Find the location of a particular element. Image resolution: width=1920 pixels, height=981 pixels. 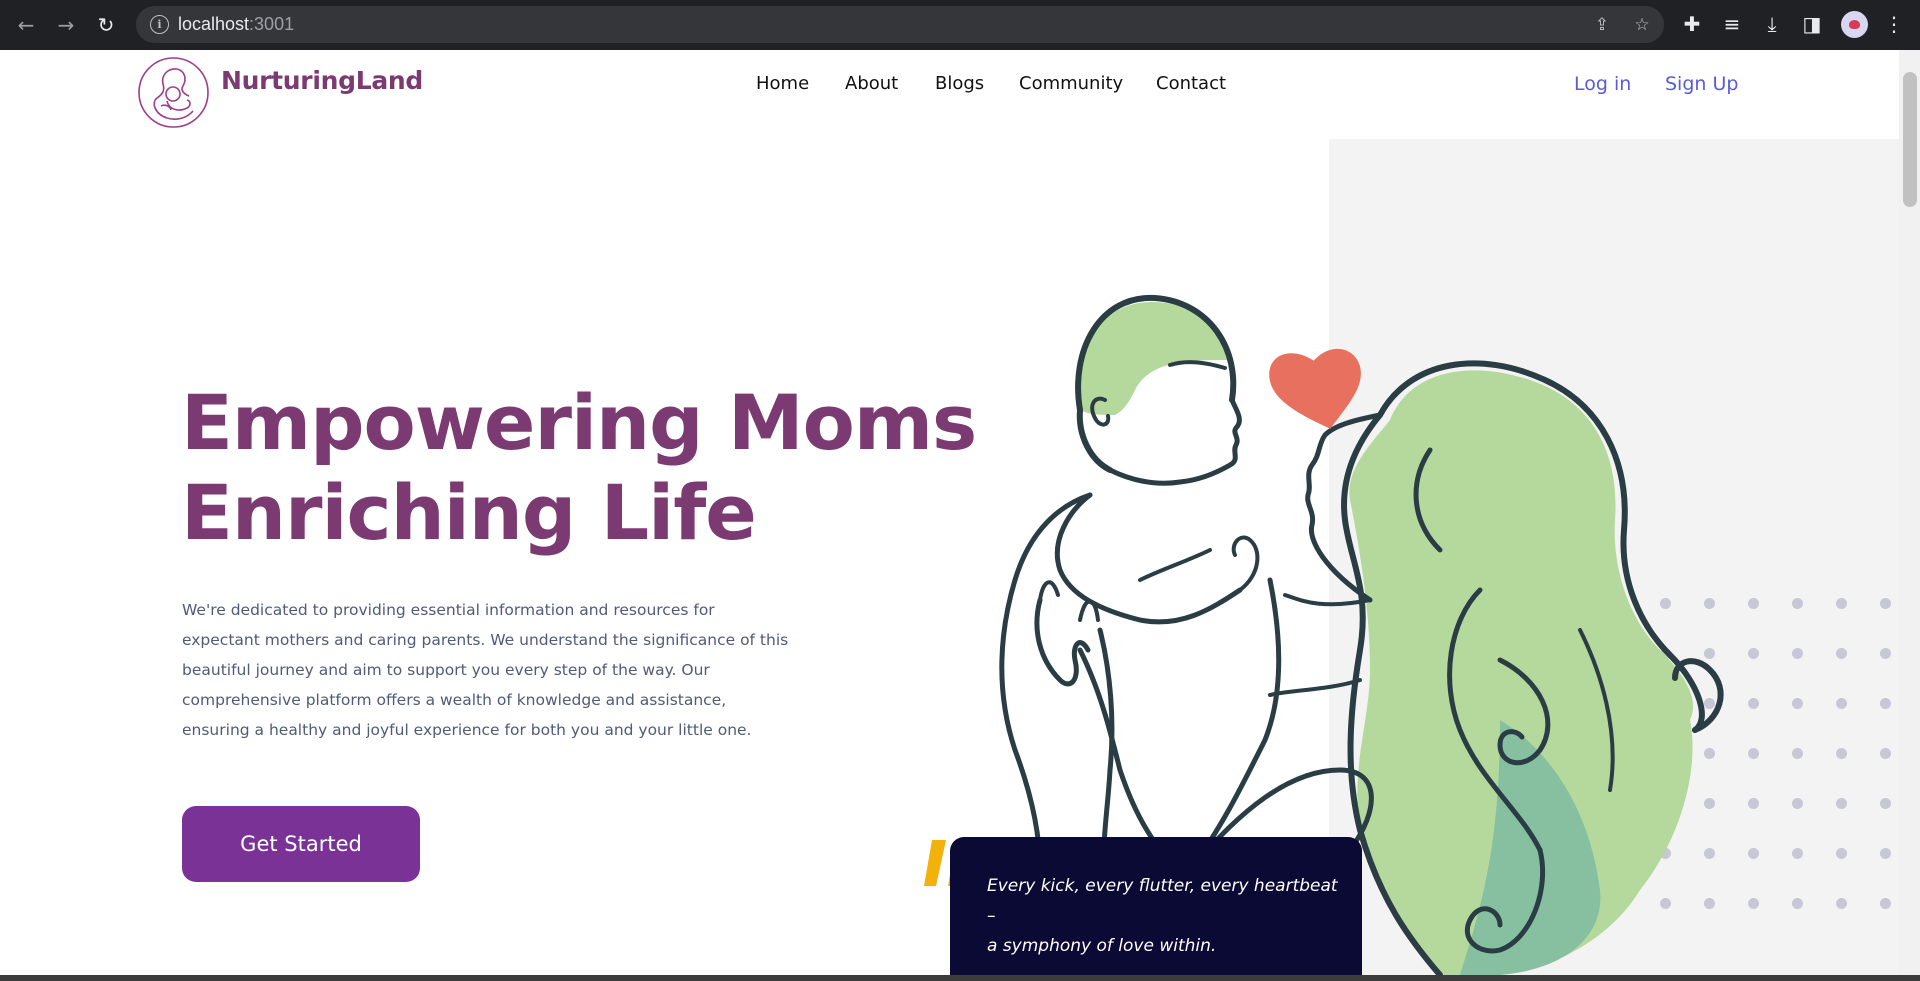

nav-home: Home is located at coordinates (782, 83).